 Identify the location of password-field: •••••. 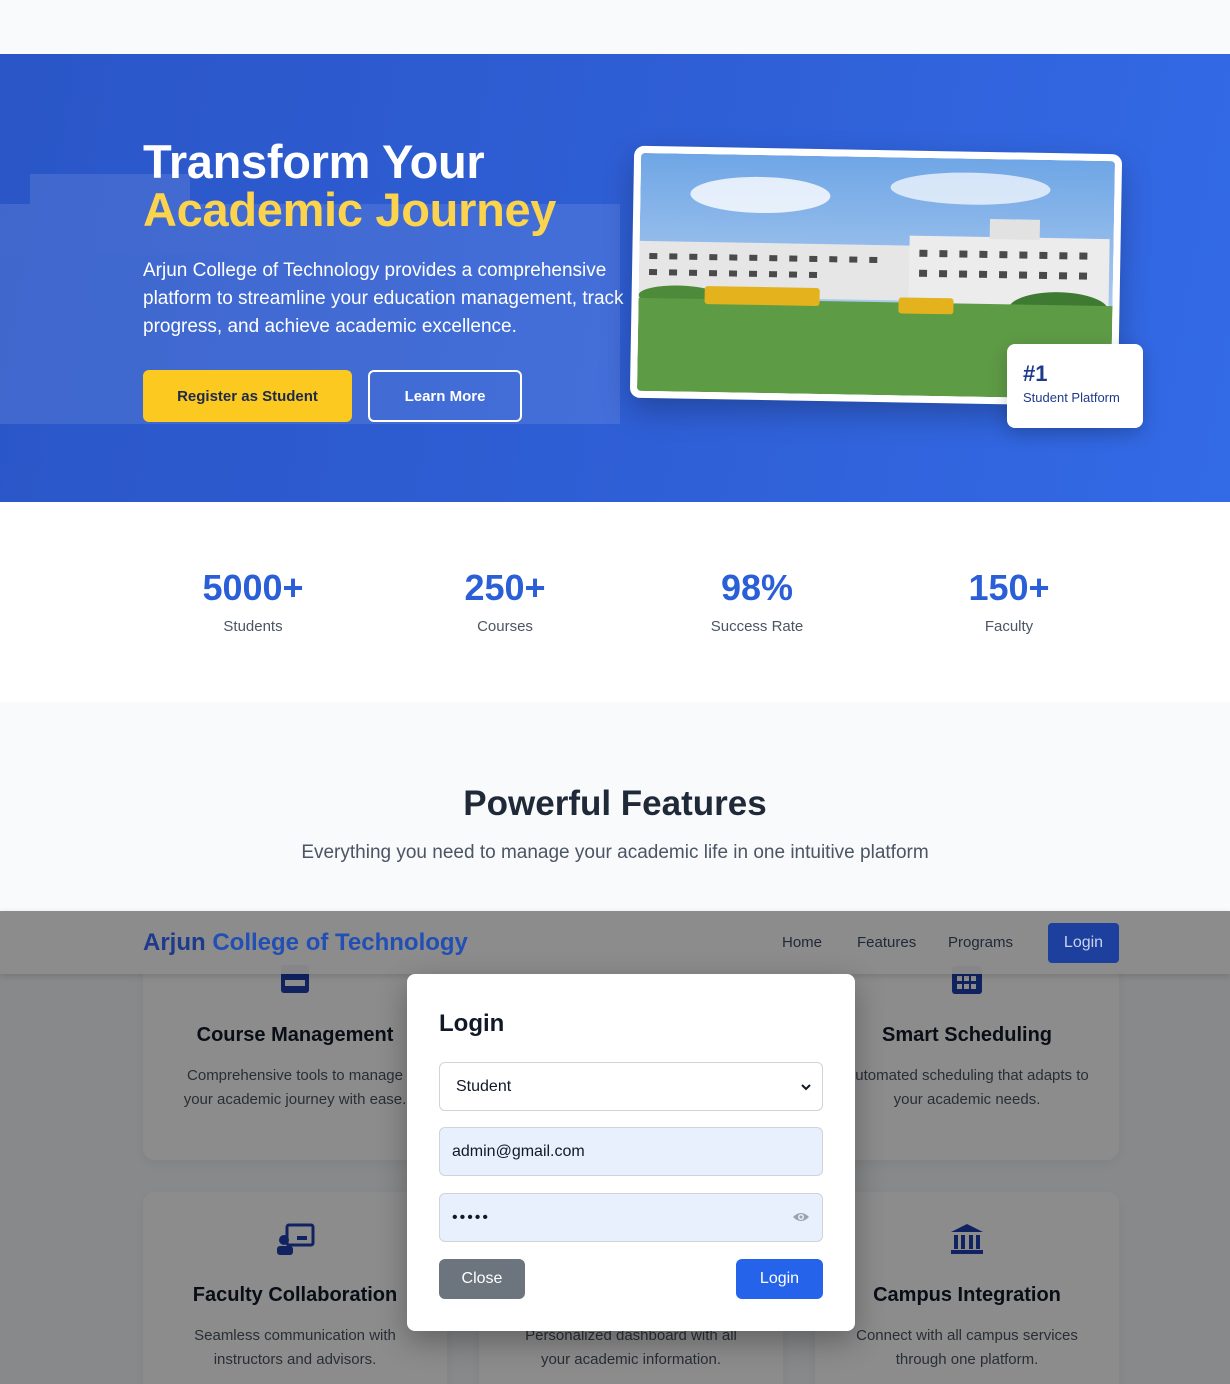
(631, 1217).